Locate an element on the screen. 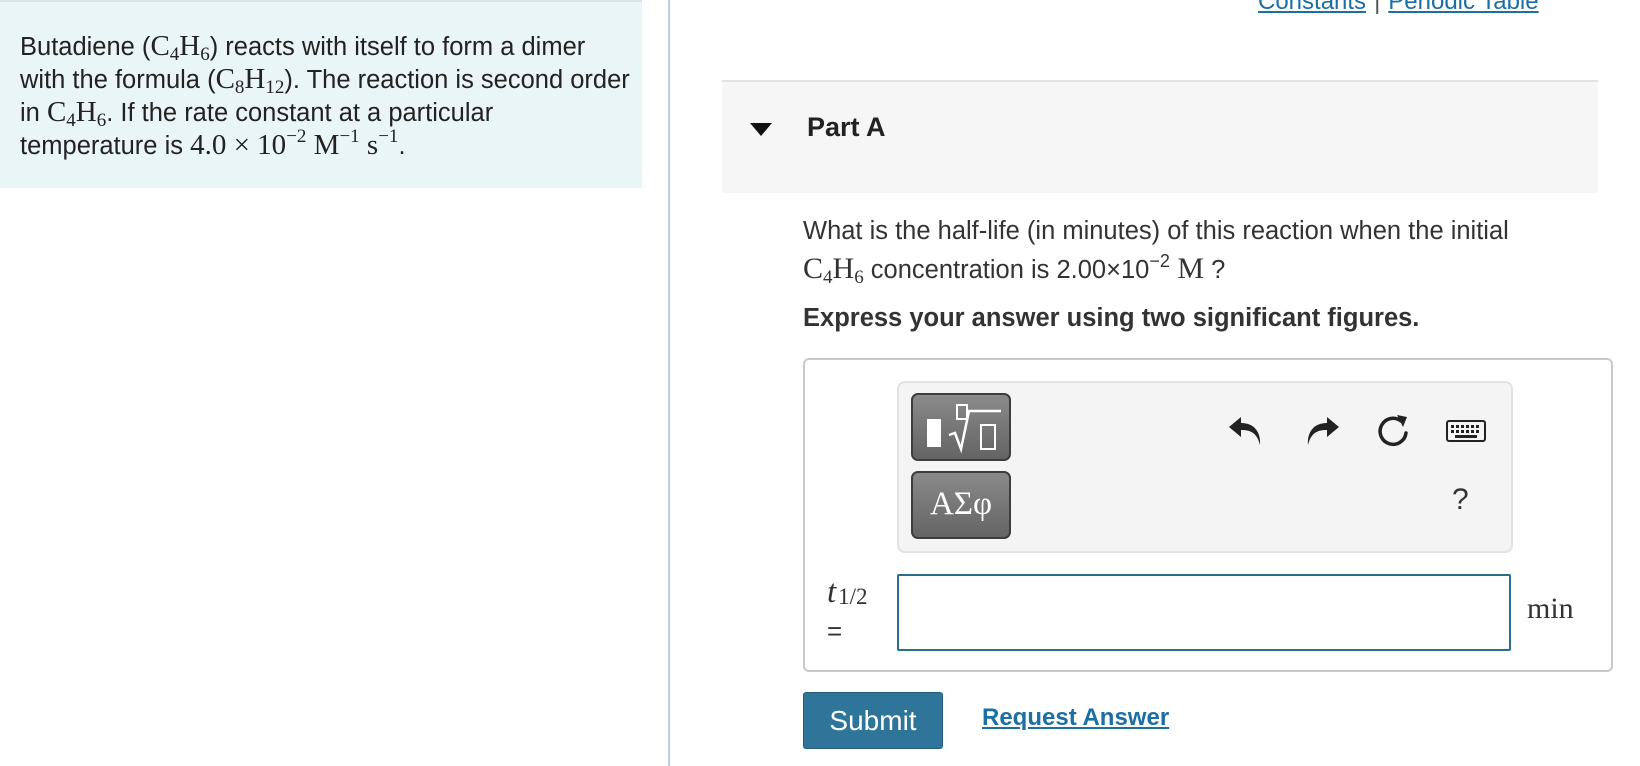  rate-constant: 4.0 × 10−2 M−1 s−1 is located at coordinates (294, 143).